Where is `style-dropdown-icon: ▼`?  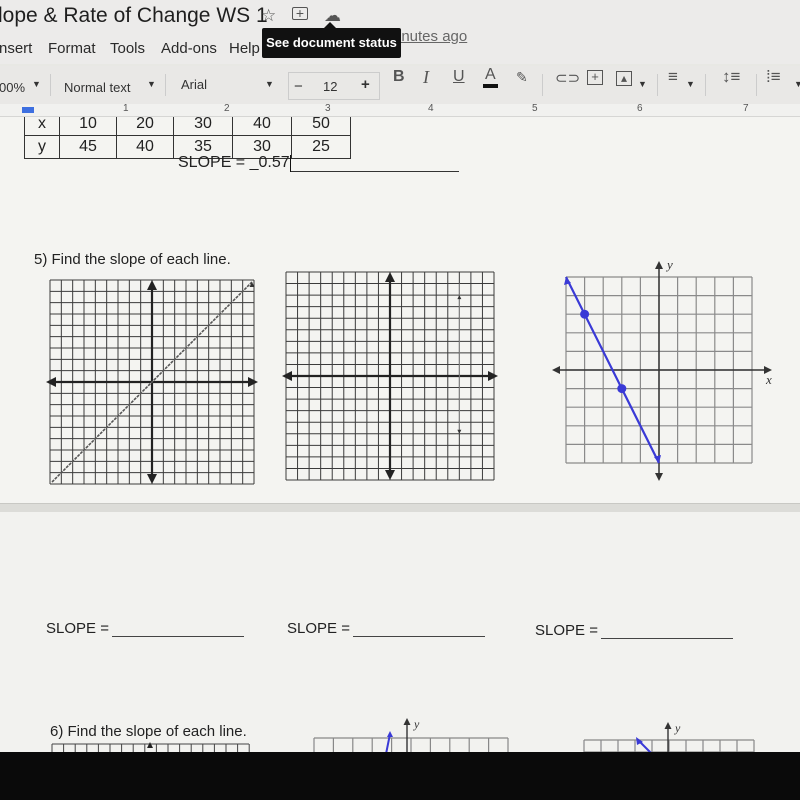 style-dropdown-icon: ▼ is located at coordinates (151, 84).